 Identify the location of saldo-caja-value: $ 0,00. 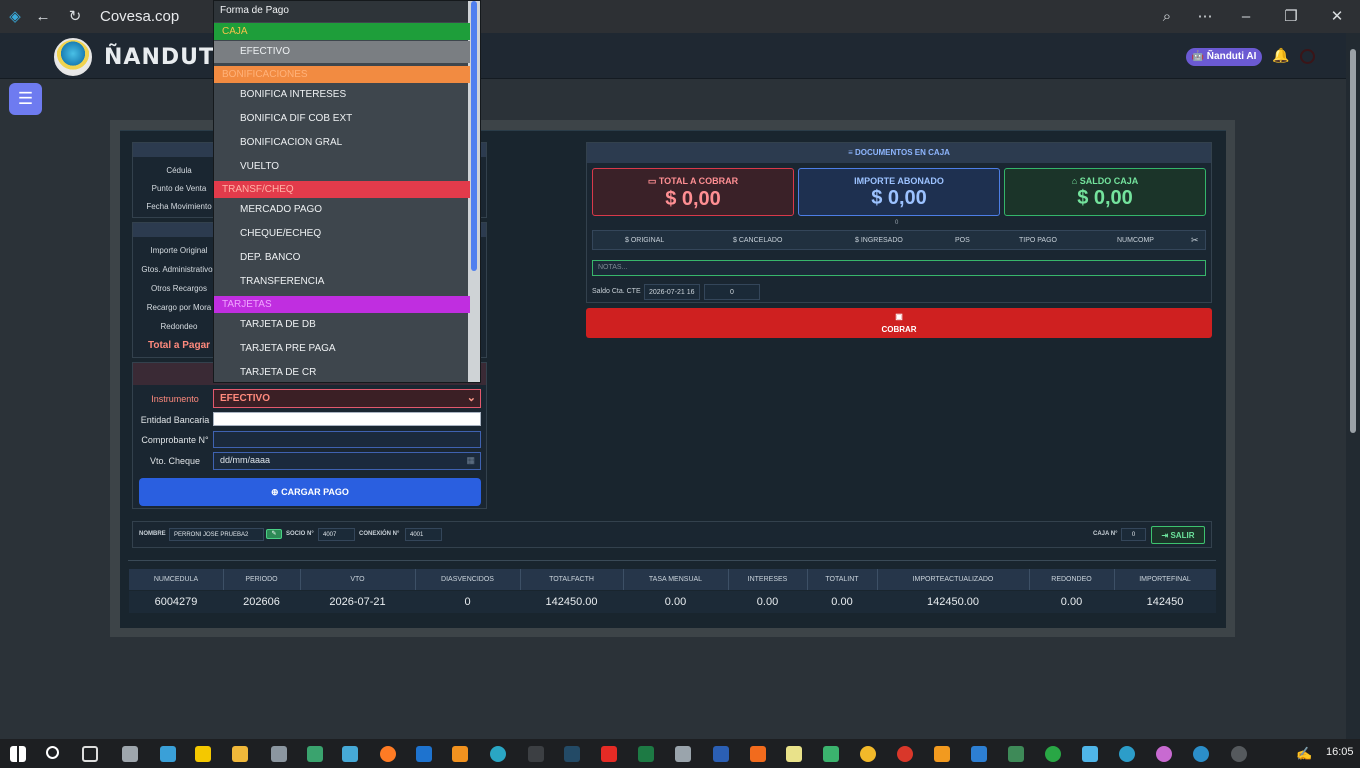
(1105, 198).